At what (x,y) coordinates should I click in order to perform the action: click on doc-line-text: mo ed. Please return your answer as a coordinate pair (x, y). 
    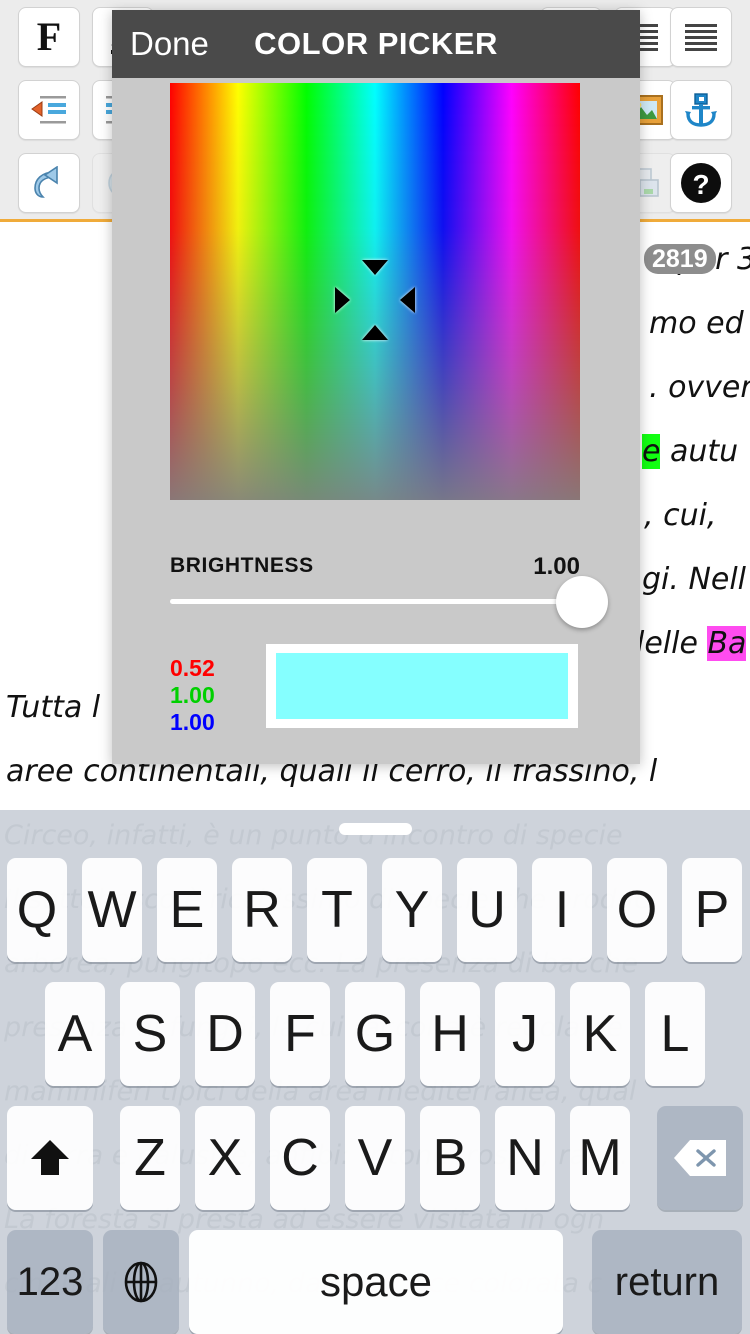
    Looking at the image, I should click on (696, 323).